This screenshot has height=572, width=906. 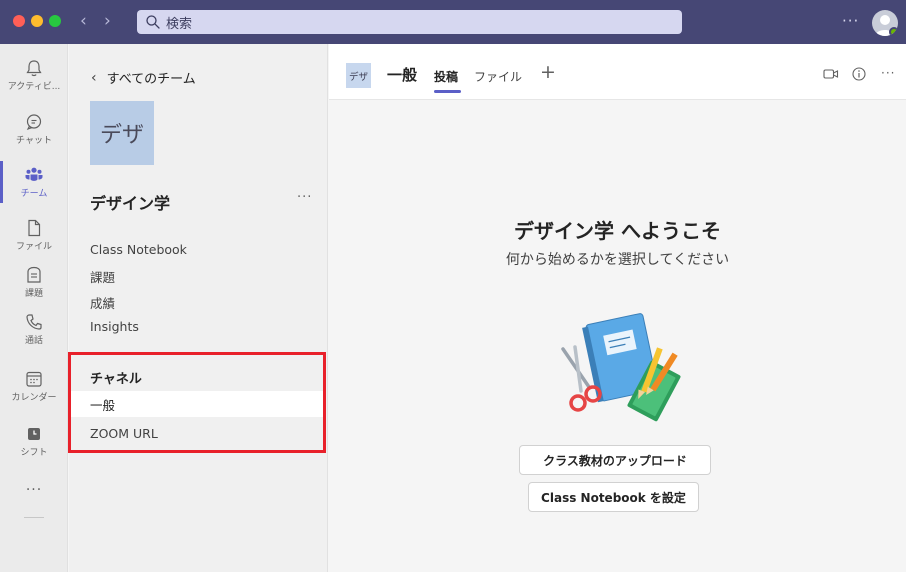 I want to click on upload-class-materials-button: クラス教材のアップロード, so click(x=615, y=460).